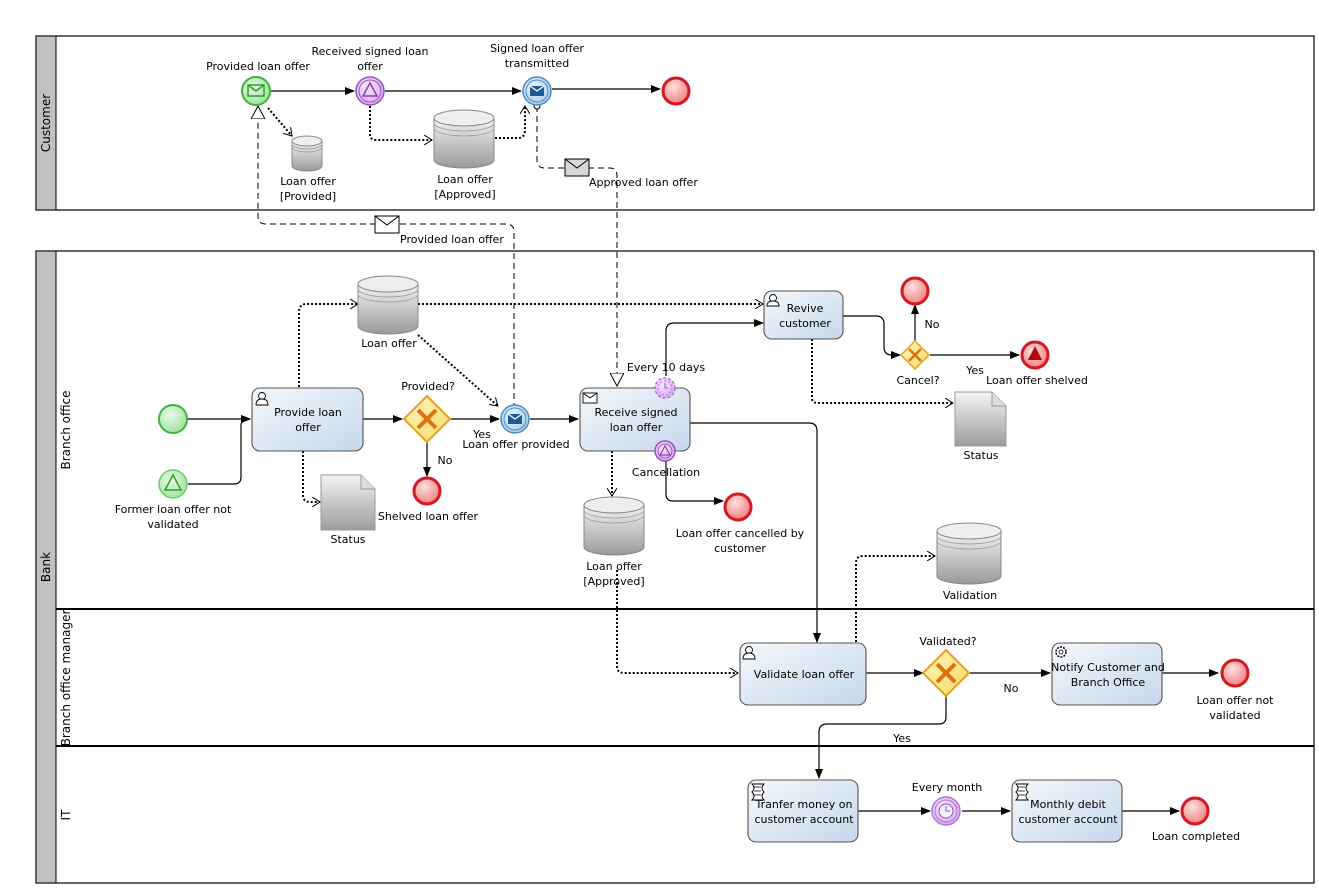 The image size is (1319, 889). What do you see at coordinates (1037, 380) in the screenshot?
I see `event-label: Loan offer shelved` at bounding box center [1037, 380].